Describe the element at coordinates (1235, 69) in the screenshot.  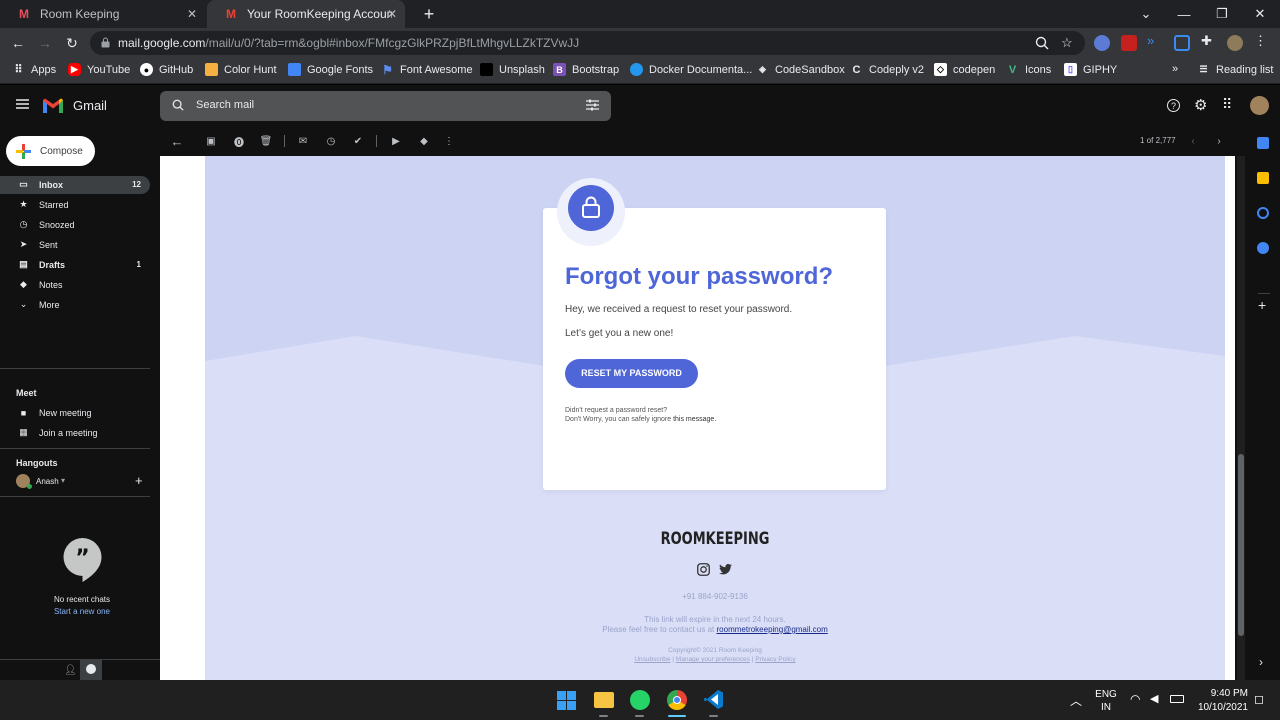
I see `reading-list-button: ☰ Reading list` at that location.